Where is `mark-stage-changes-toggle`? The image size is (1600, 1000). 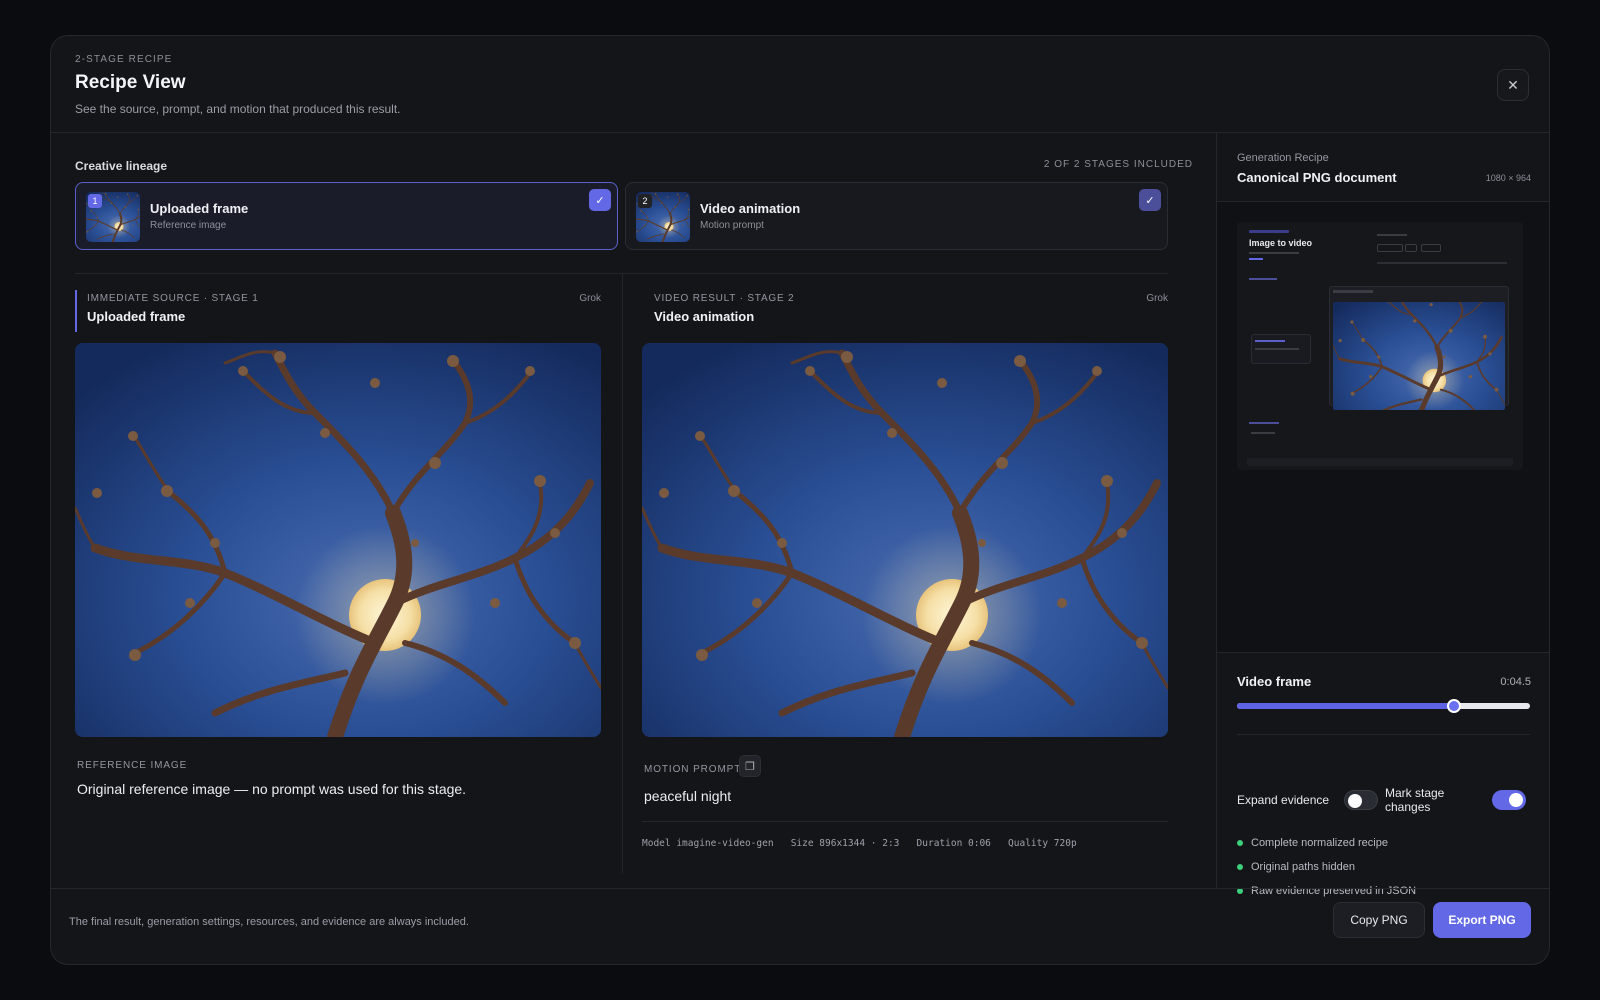 mark-stage-changes-toggle is located at coordinates (1509, 800).